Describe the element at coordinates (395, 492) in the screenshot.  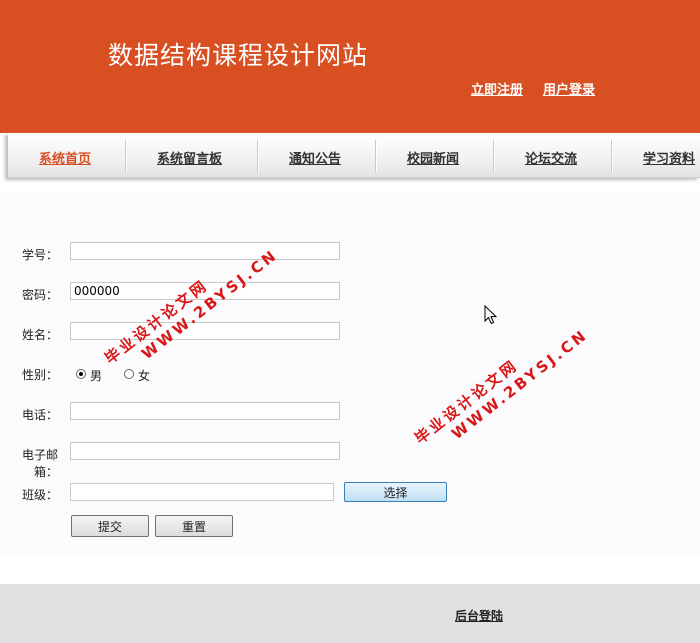
I see `choose-class-button: 选择` at that location.